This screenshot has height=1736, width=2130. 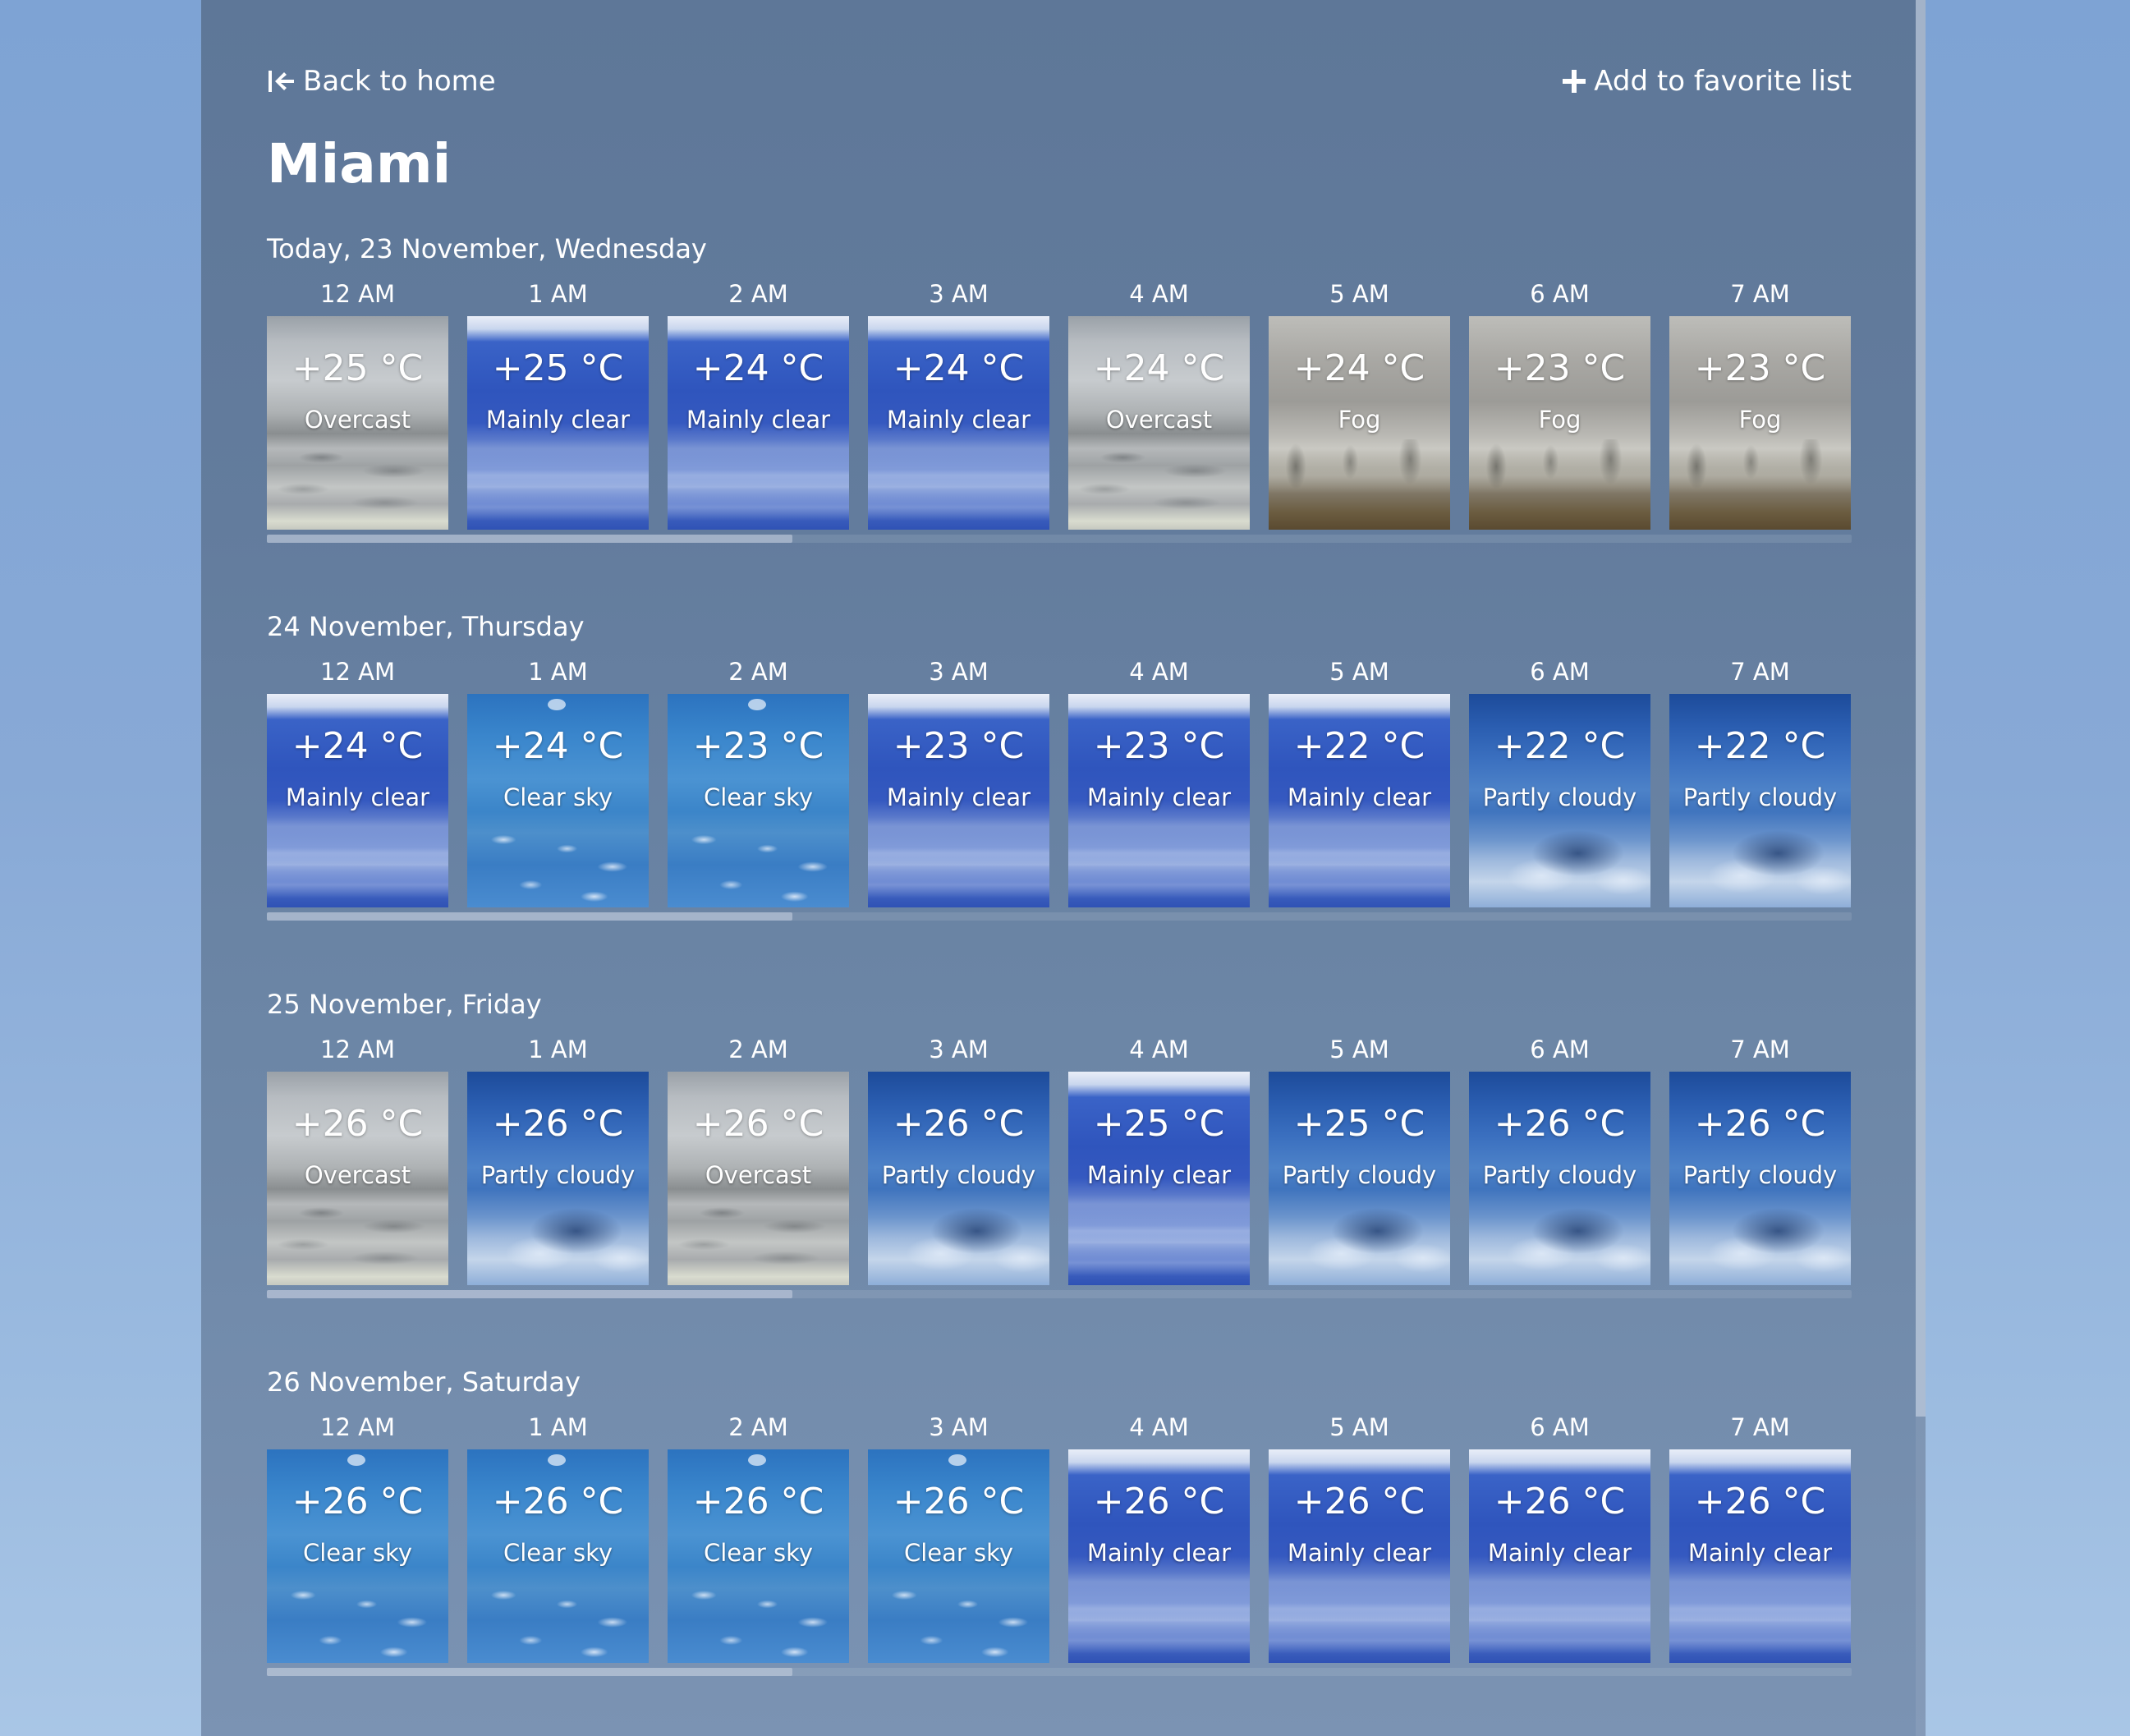 I want to click on back-to-home-label: Back to home, so click(x=400, y=81).